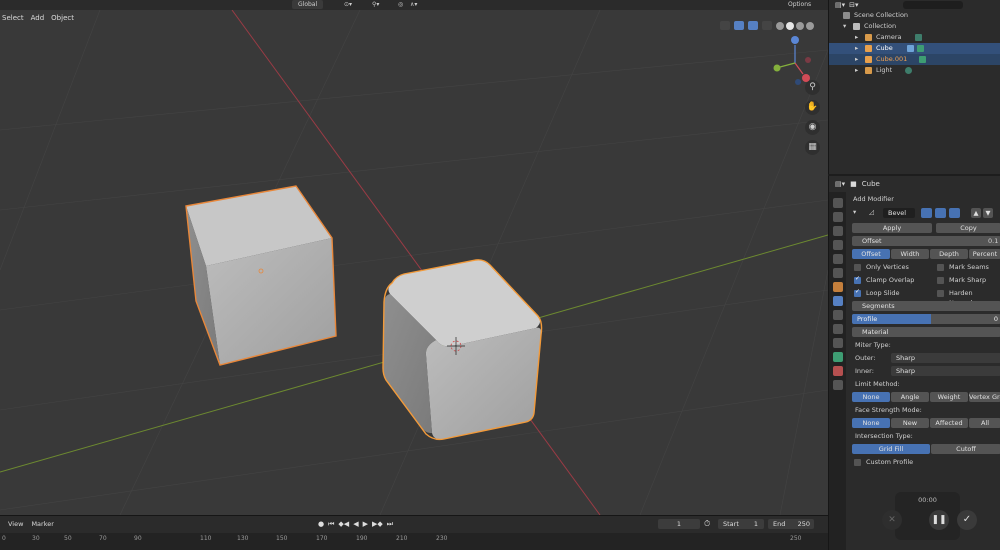  Describe the element at coordinates (910, 254) in the screenshot. I see `width-type-width: Width` at that location.